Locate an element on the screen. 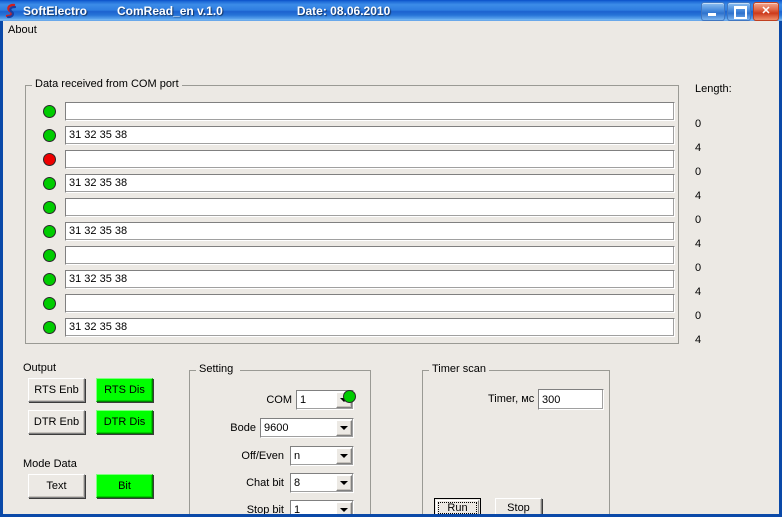  timer-scan-group: Timer scan Timer, мс 300 Run Stop is located at coordinates (516, 438).